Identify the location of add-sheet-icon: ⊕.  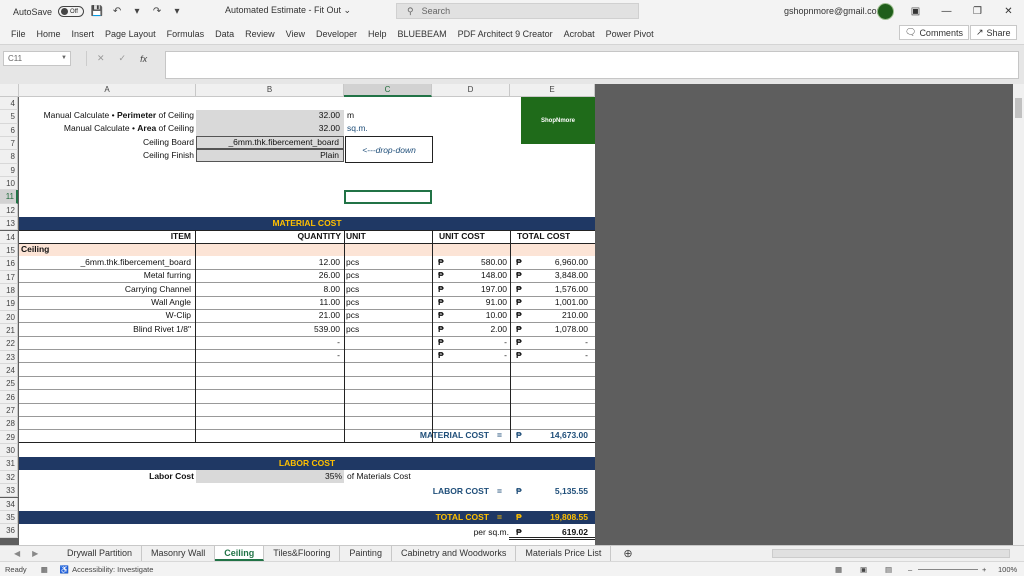
(627, 553).